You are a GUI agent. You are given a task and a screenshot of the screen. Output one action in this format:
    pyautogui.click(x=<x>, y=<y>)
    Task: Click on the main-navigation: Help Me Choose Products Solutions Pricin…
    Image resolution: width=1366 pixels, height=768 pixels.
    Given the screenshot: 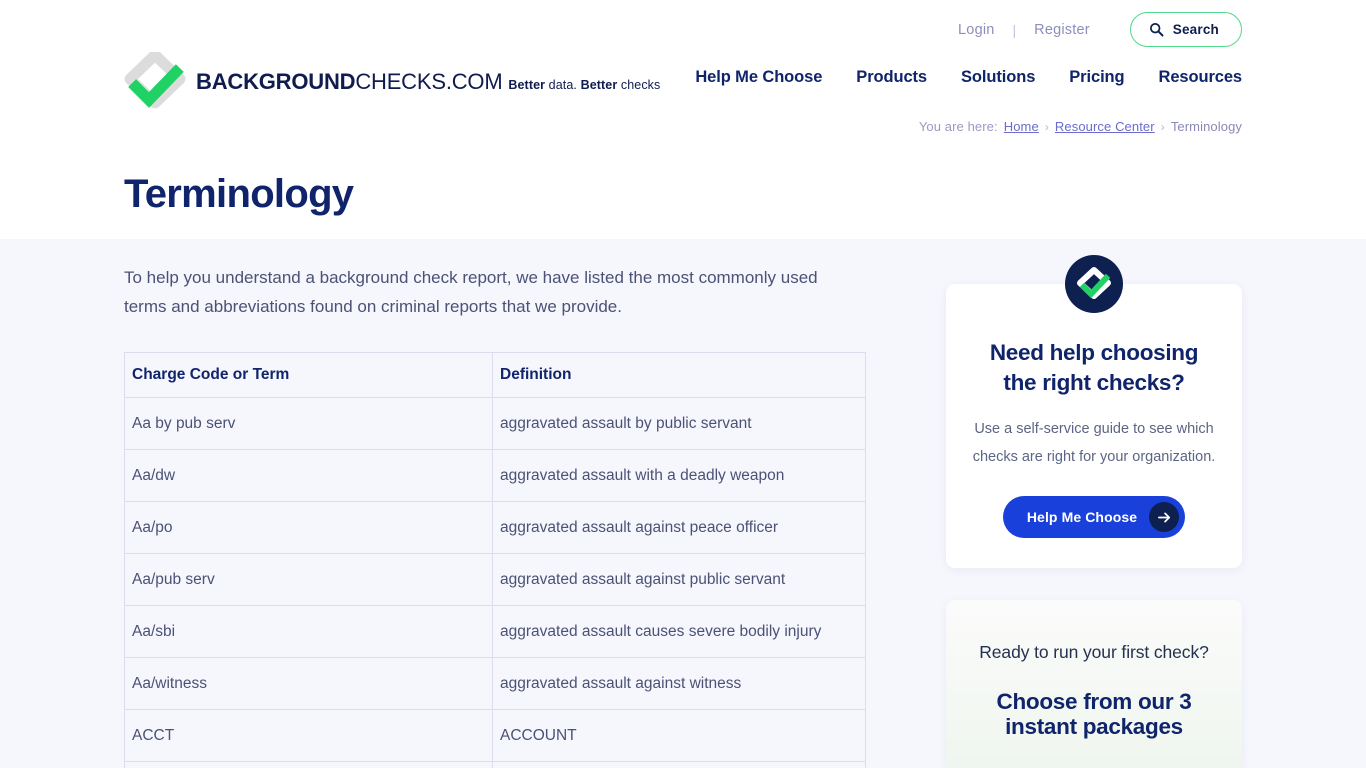 What is the action you would take?
    pyautogui.click(x=960, y=77)
    